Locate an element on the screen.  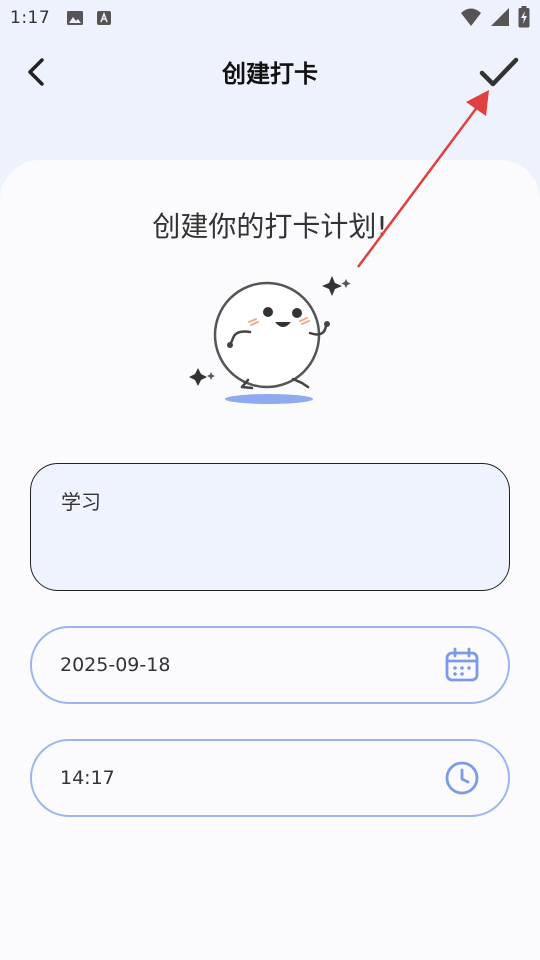
content-input-text: 学习 is located at coordinates (81, 502).